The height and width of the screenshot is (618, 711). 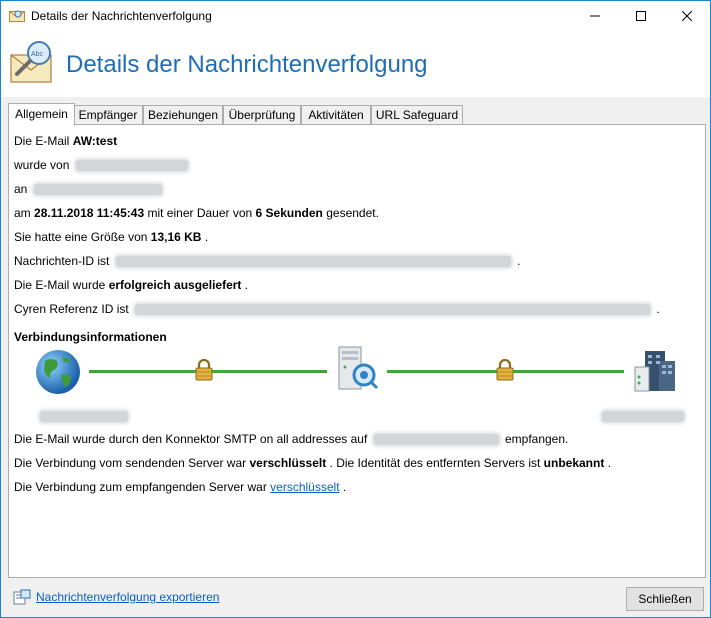 I want to click on sending-suffix: ., so click(x=609, y=463).